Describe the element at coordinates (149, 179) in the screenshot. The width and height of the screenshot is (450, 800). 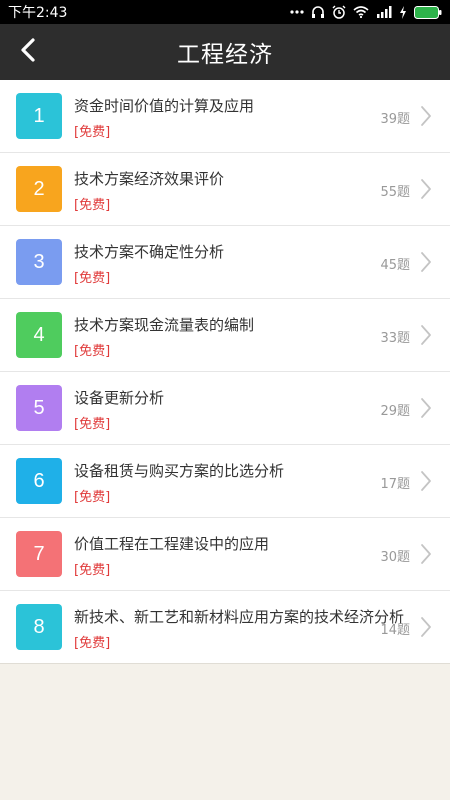
I see `chapter-title: 技术方案经济效果评价` at that location.